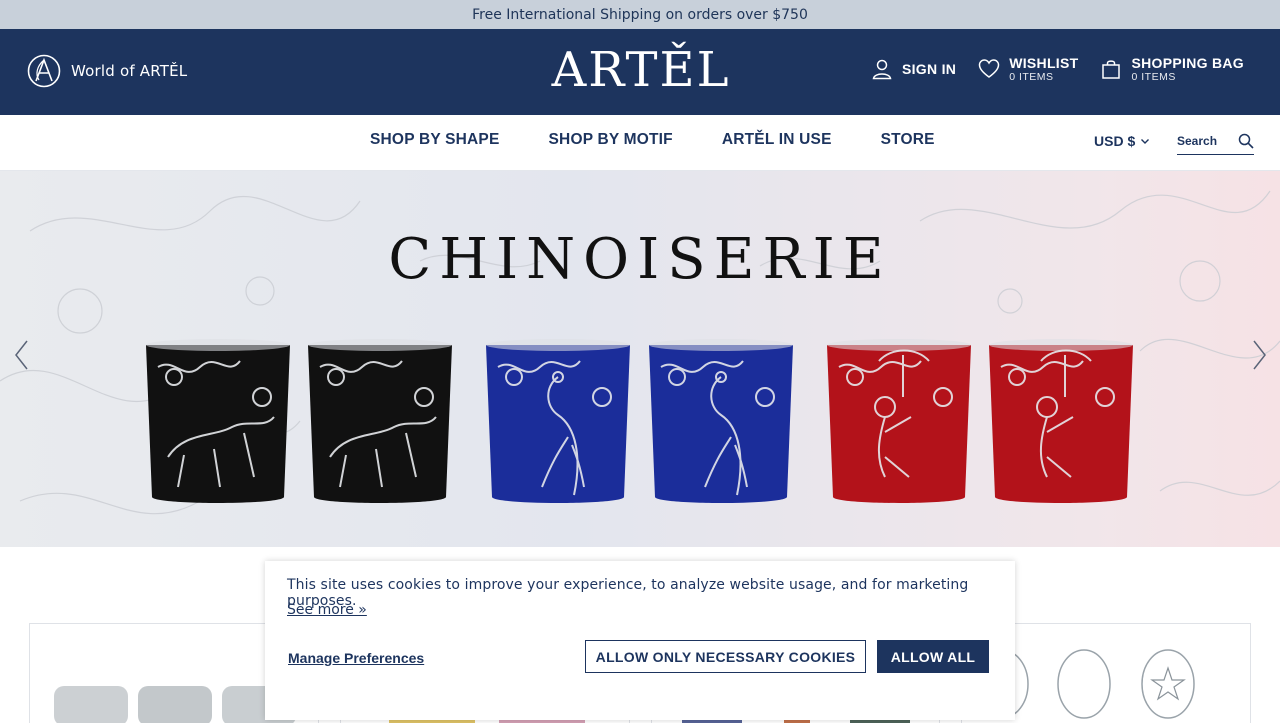 This screenshot has width=1280, height=723. I want to click on shopping-bag-button: SHOPPING BAG 0 ITEMS, so click(1172, 69).